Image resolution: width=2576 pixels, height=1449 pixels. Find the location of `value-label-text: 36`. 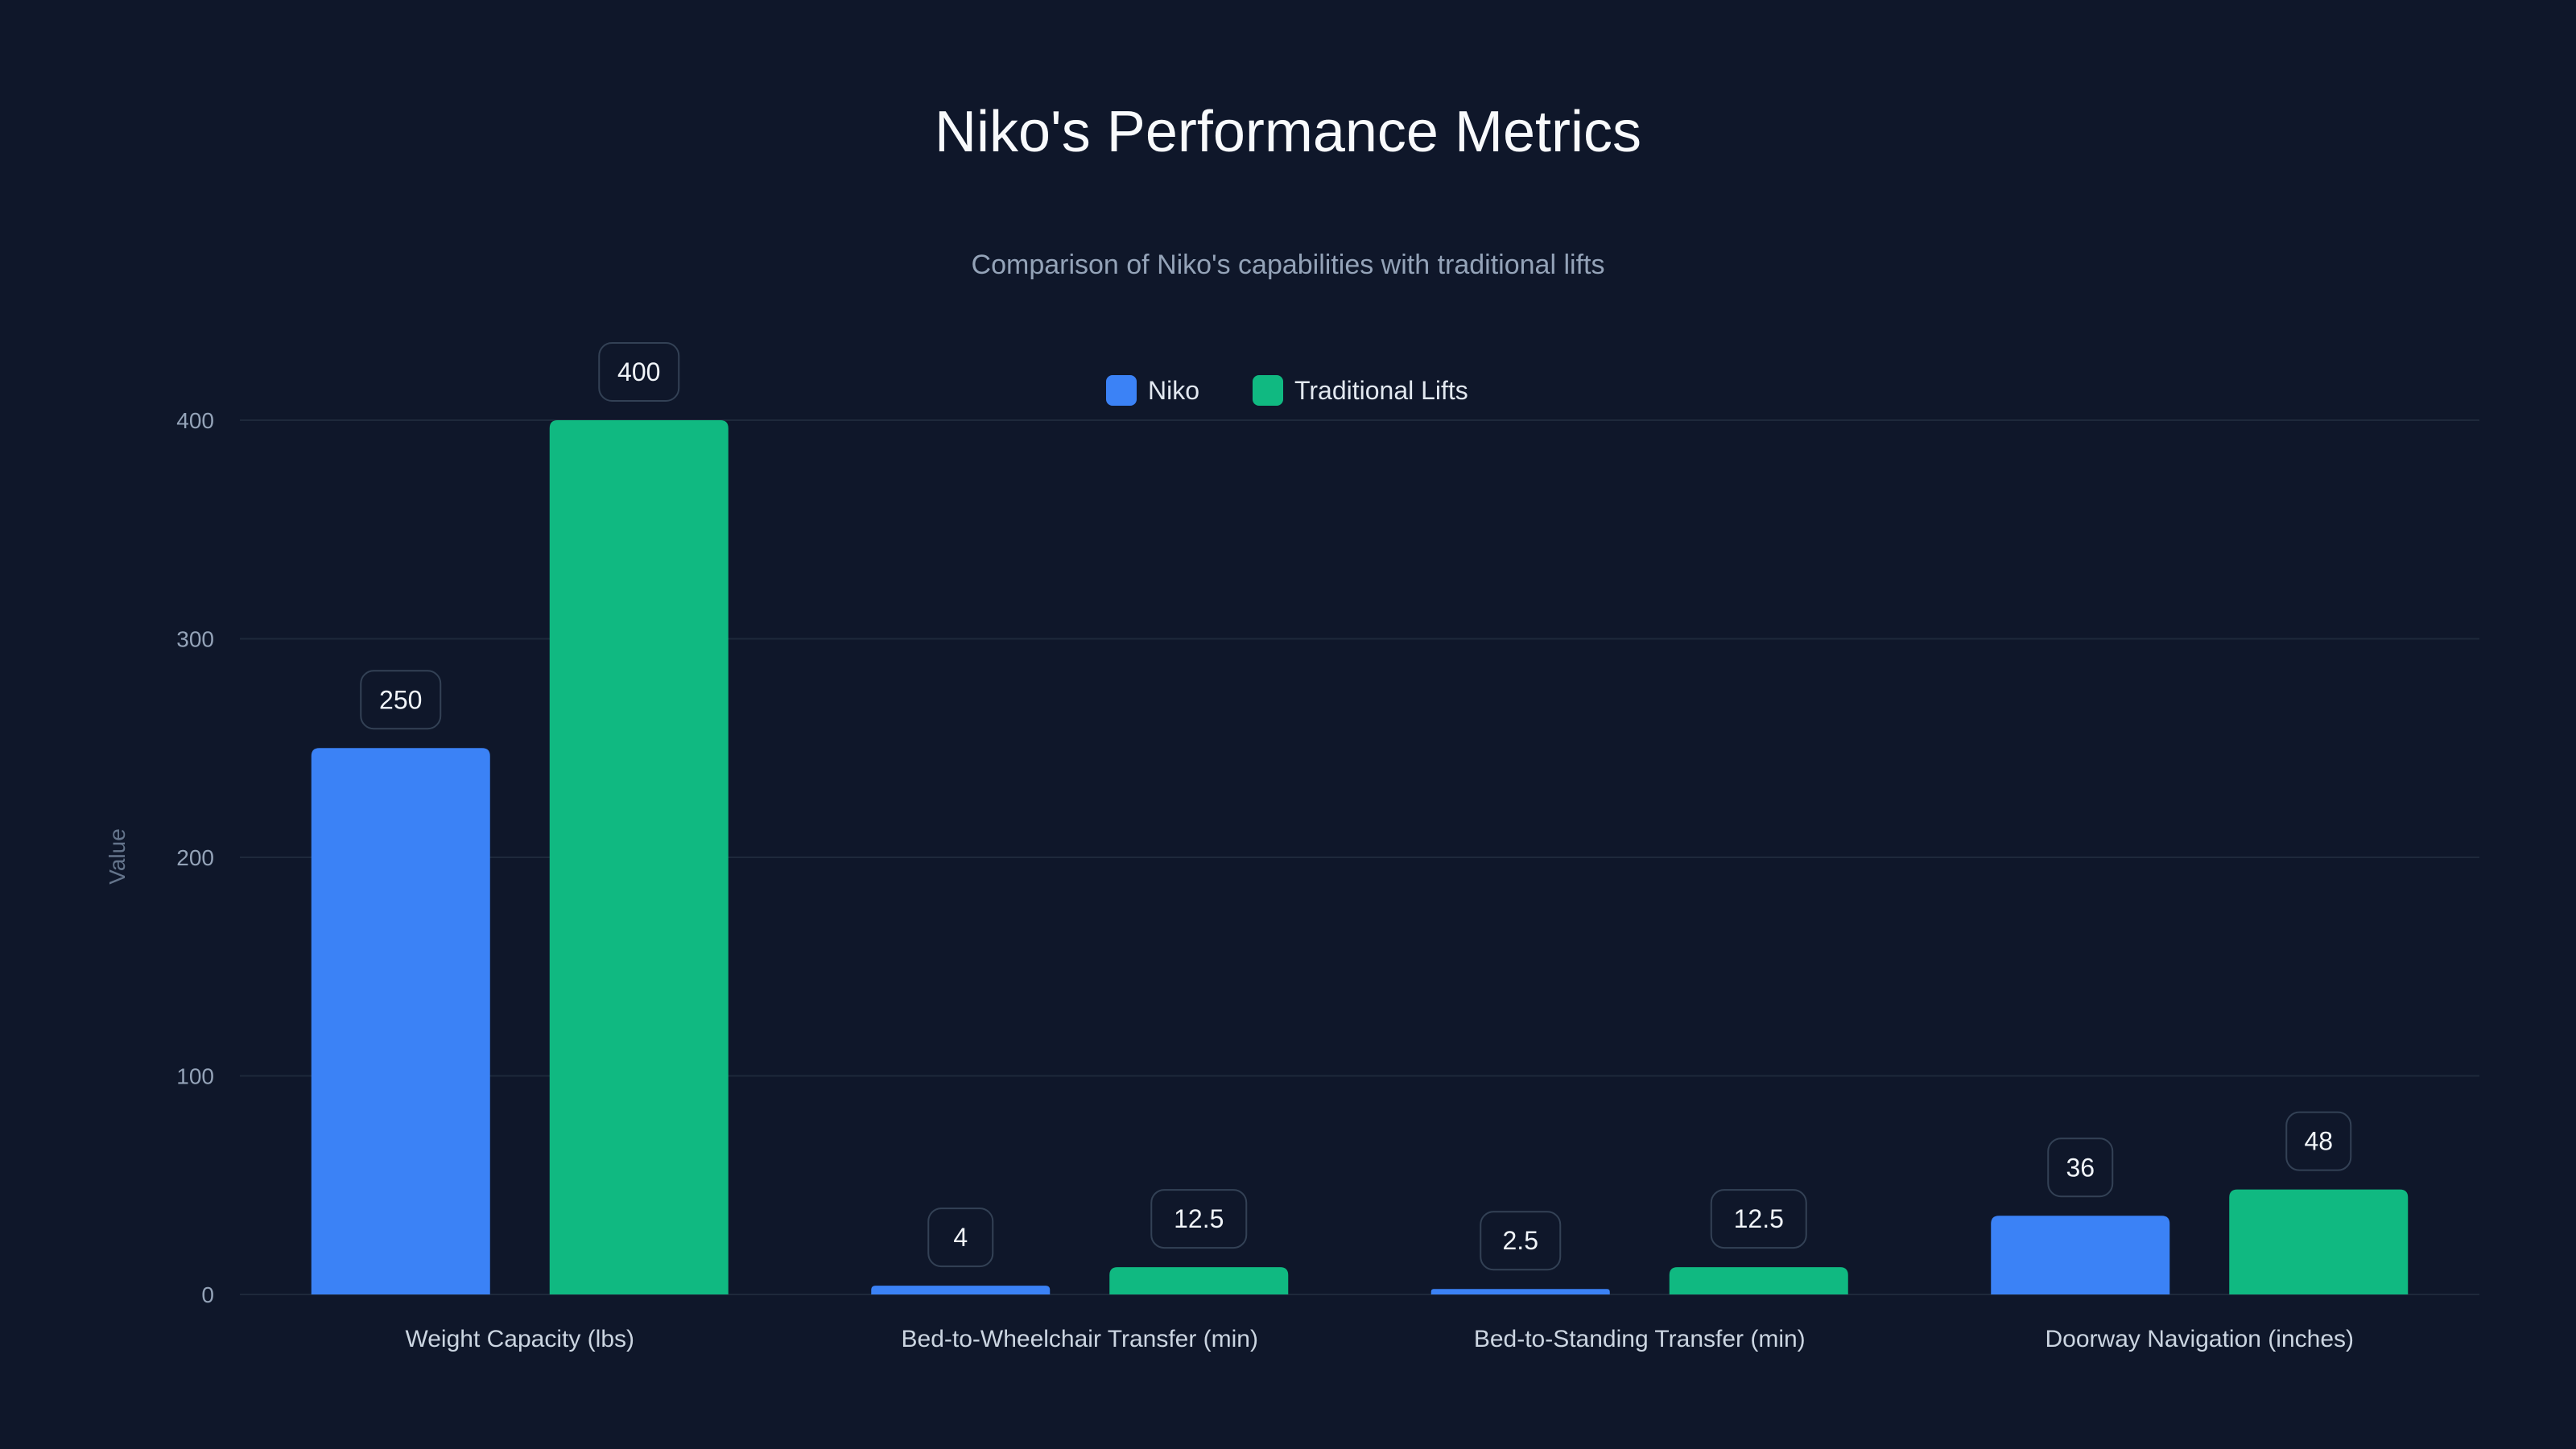

value-label-text: 36 is located at coordinates (2080, 1167).